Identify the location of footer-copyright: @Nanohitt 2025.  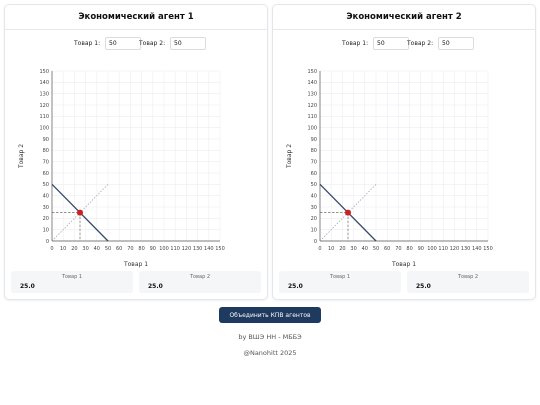
(270, 353).